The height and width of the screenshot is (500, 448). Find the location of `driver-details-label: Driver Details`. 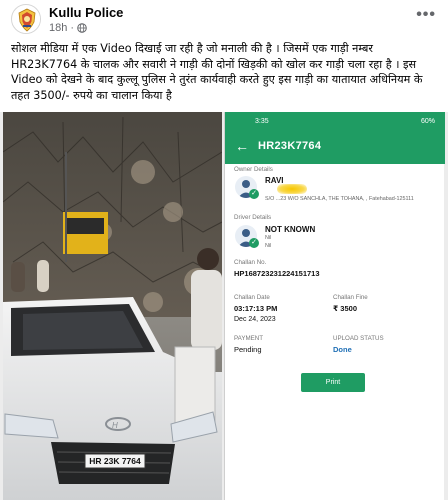

driver-details-label: Driver Details is located at coordinates (253, 217).